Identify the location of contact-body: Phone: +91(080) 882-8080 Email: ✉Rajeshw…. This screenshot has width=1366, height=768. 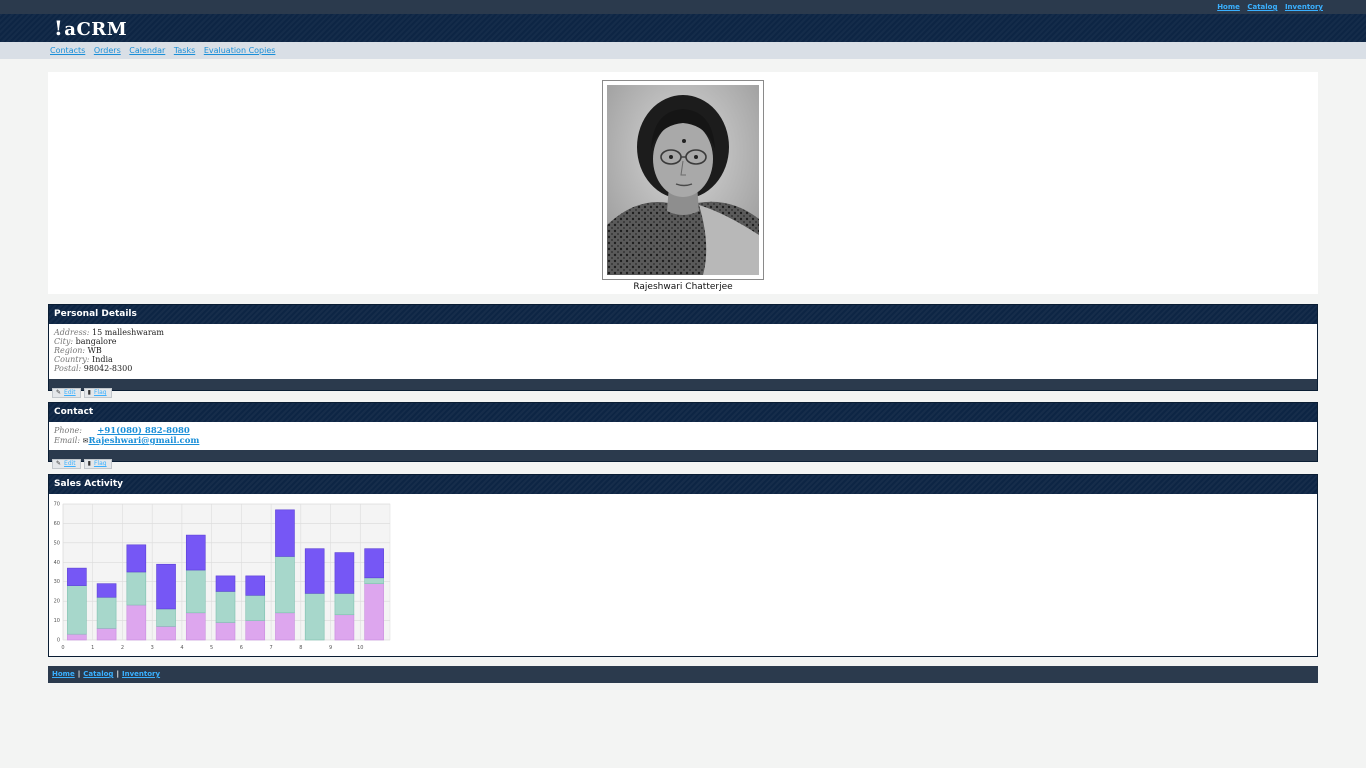
(683, 436).